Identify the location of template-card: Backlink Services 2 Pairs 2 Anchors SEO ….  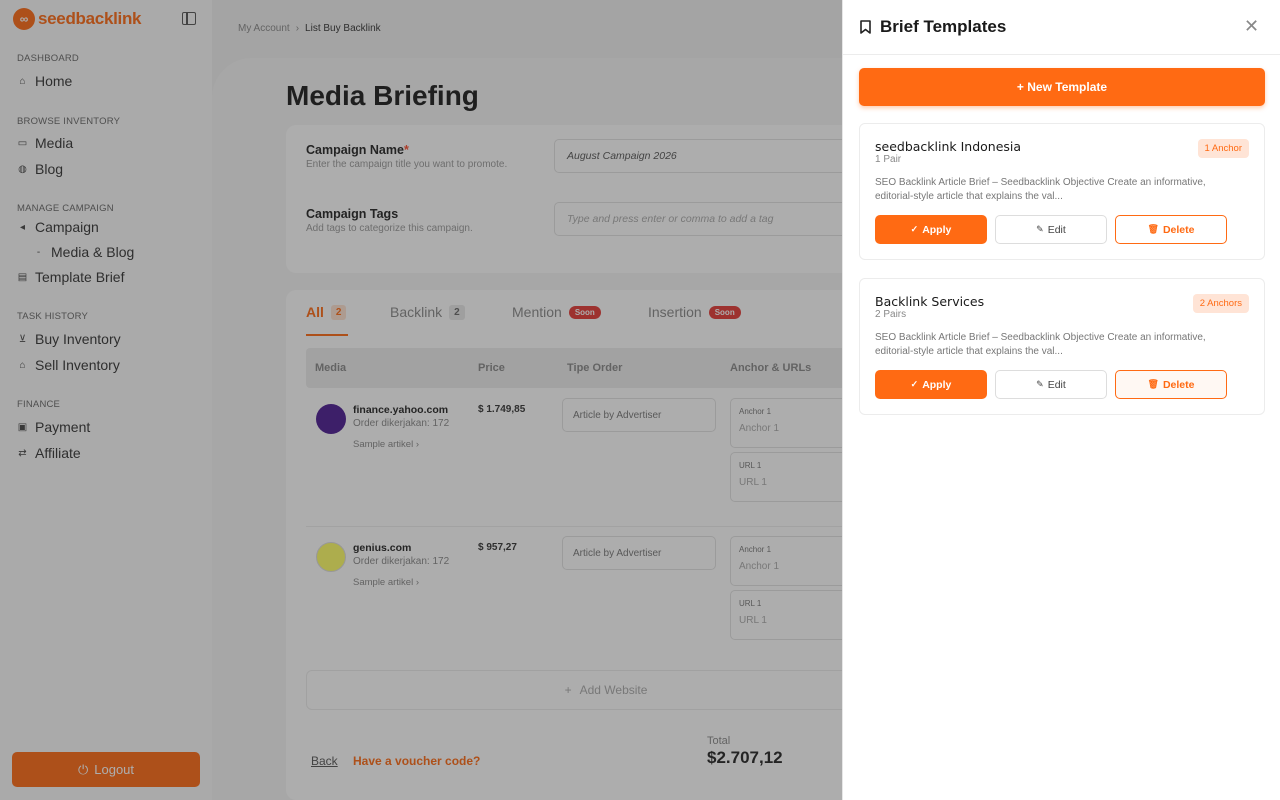
(1062, 346).